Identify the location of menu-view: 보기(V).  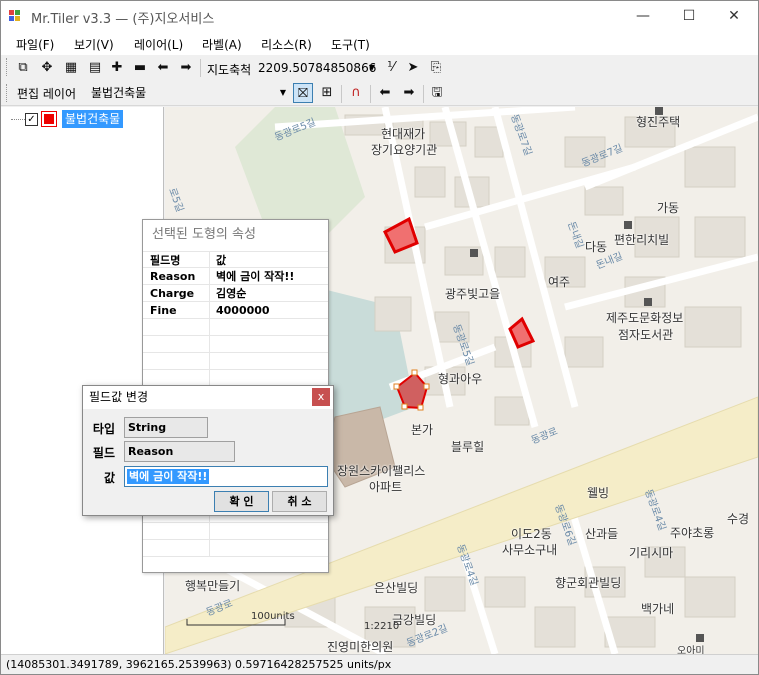
(94, 44).